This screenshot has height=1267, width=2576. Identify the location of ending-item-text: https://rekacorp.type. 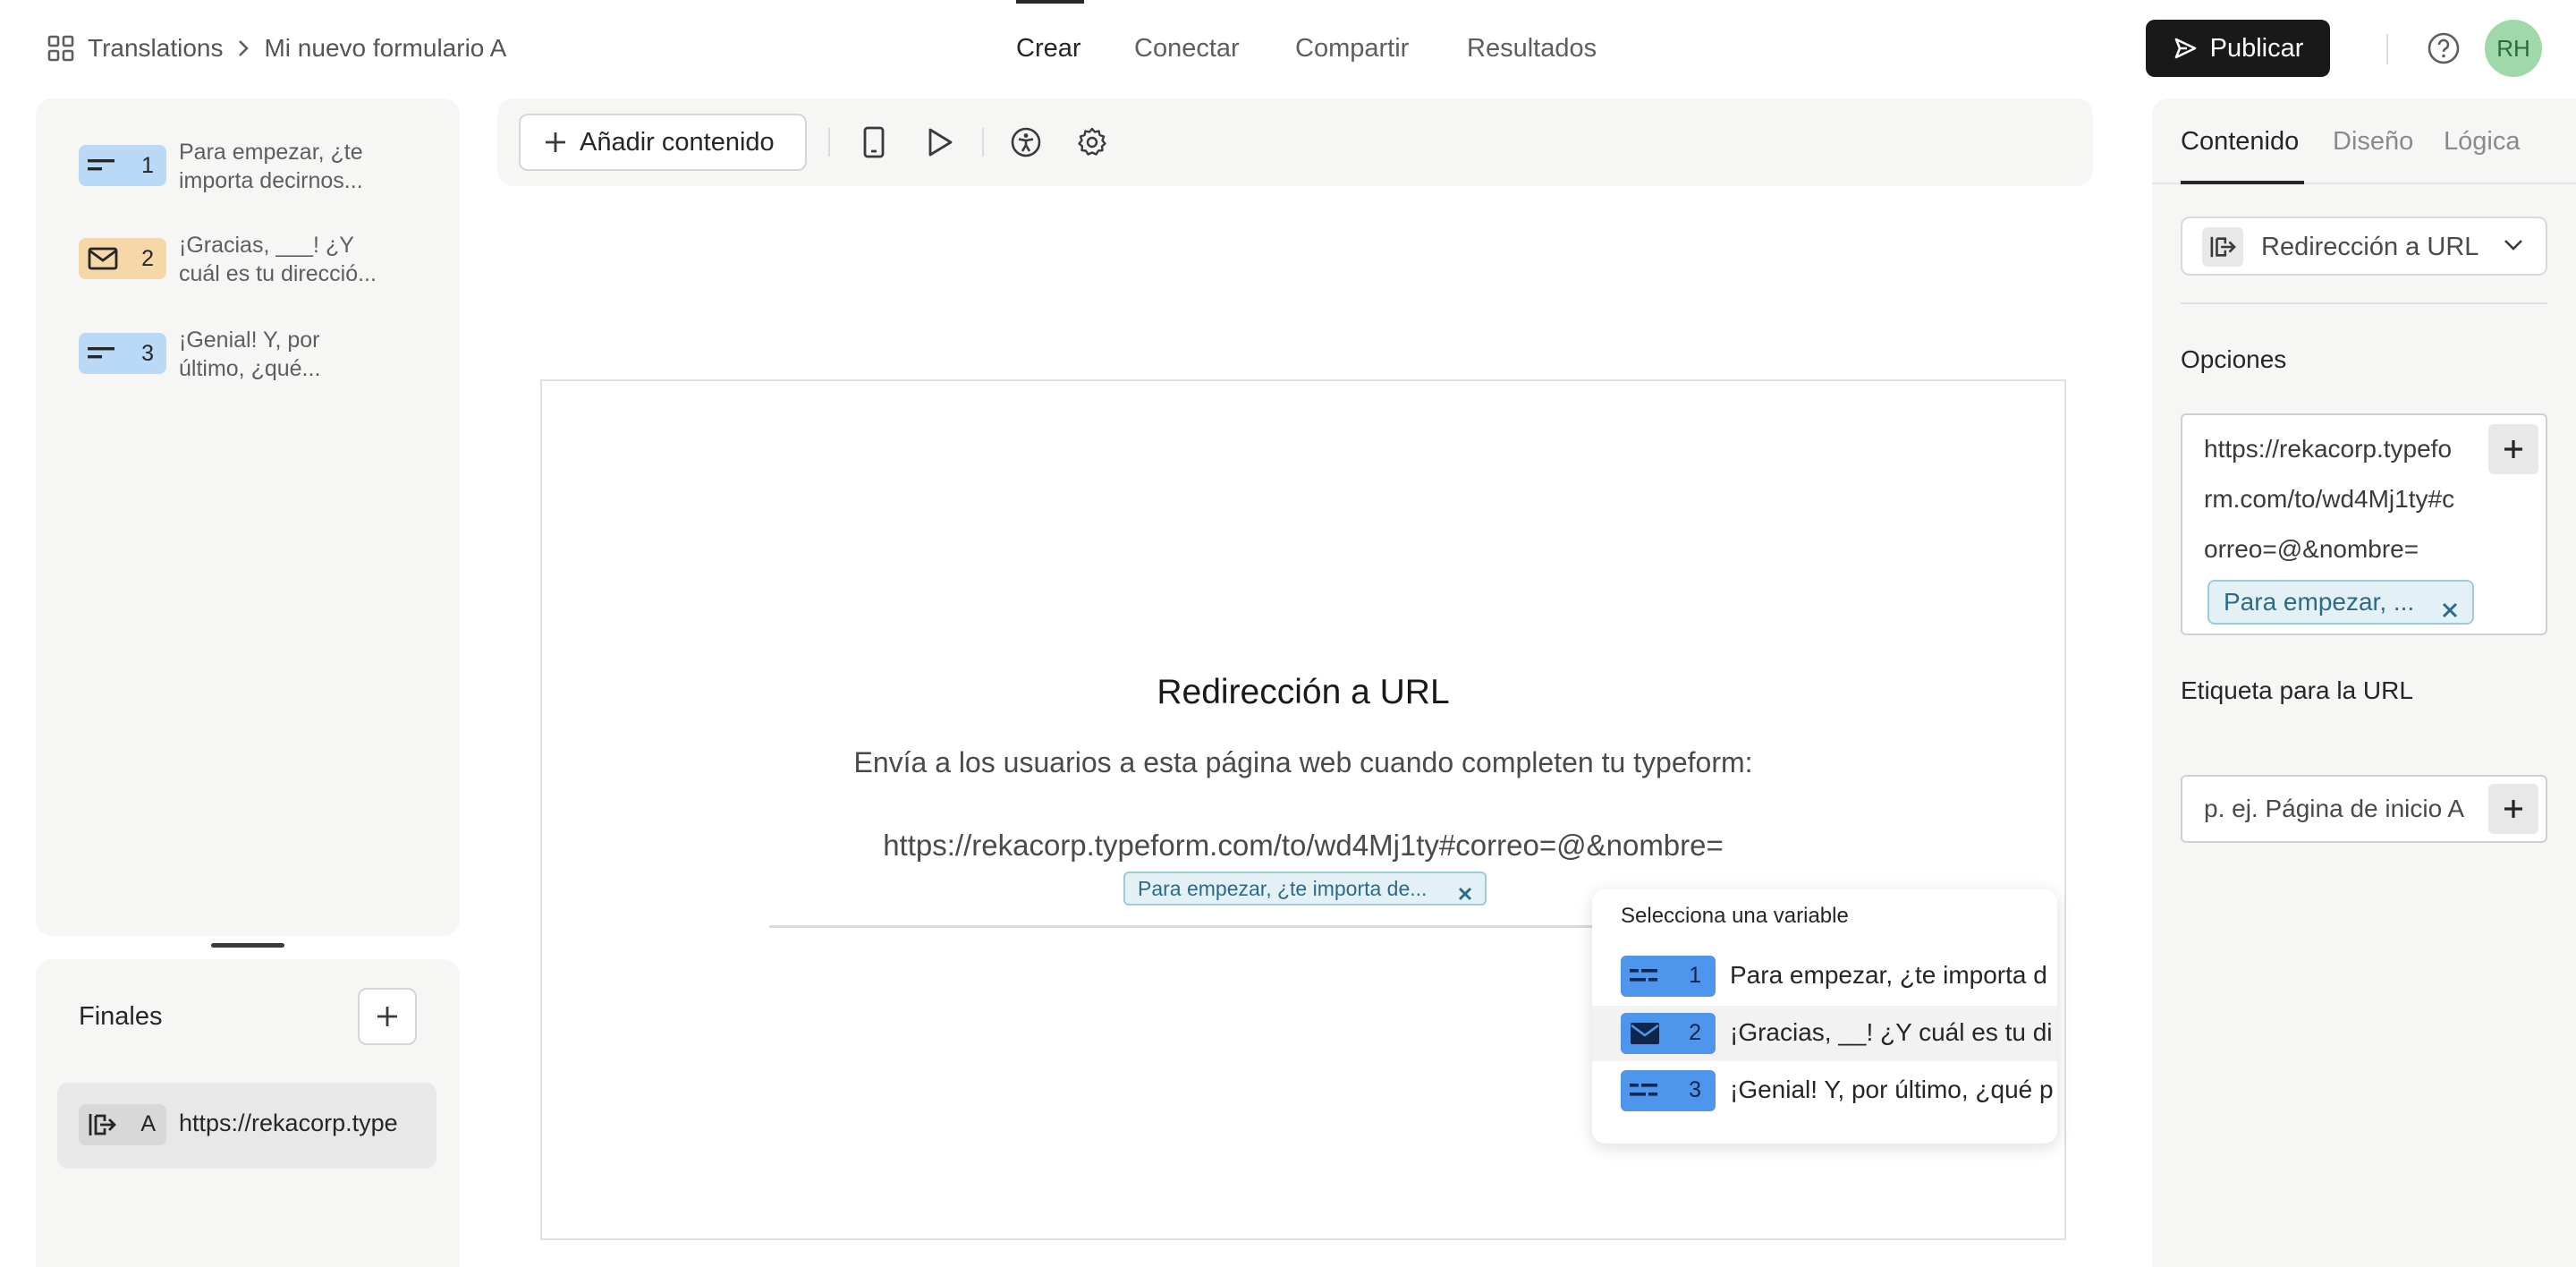
(288, 1123).